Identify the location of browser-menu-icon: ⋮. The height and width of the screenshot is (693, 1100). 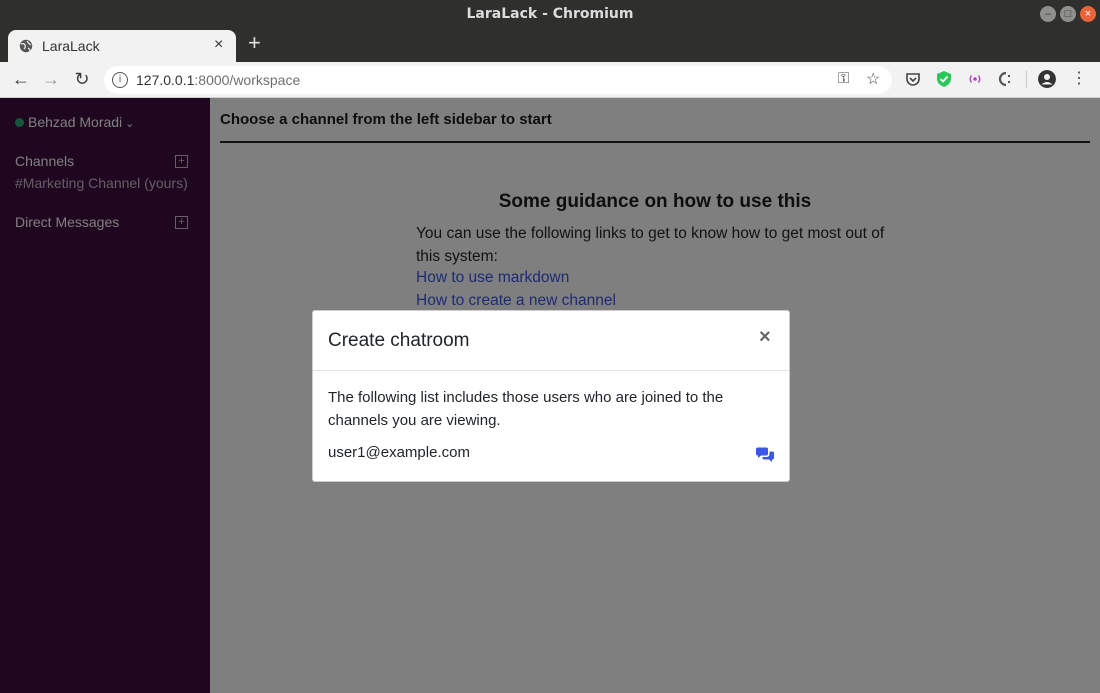
(1079, 79).